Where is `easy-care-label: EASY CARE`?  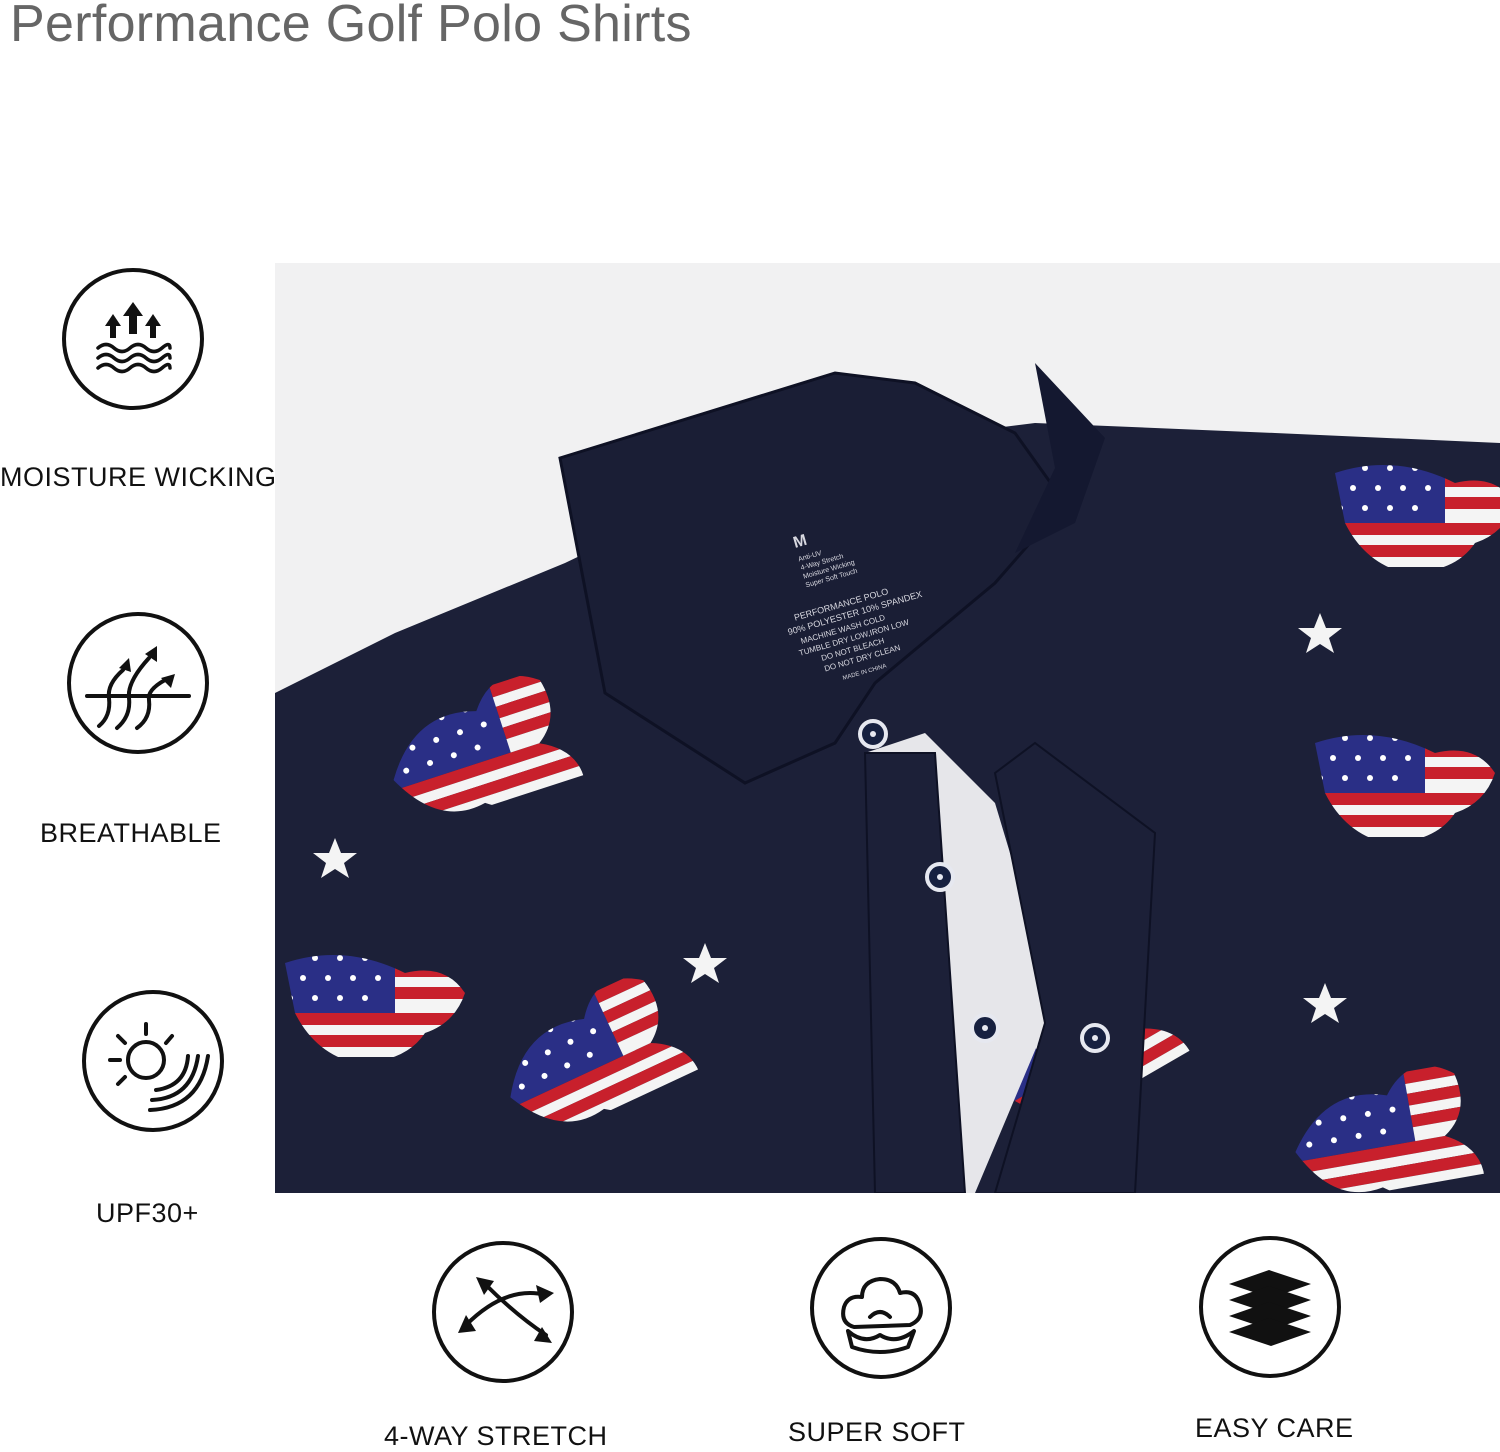 easy-care-label: EASY CARE is located at coordinates (1274, 1428).